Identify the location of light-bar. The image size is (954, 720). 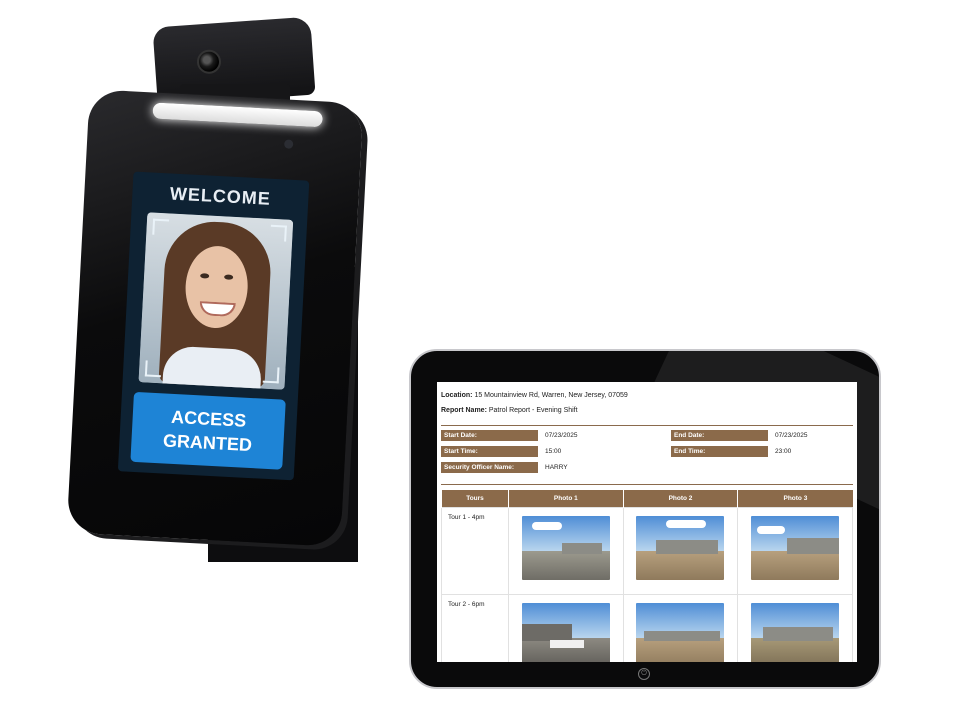
(237, 115).